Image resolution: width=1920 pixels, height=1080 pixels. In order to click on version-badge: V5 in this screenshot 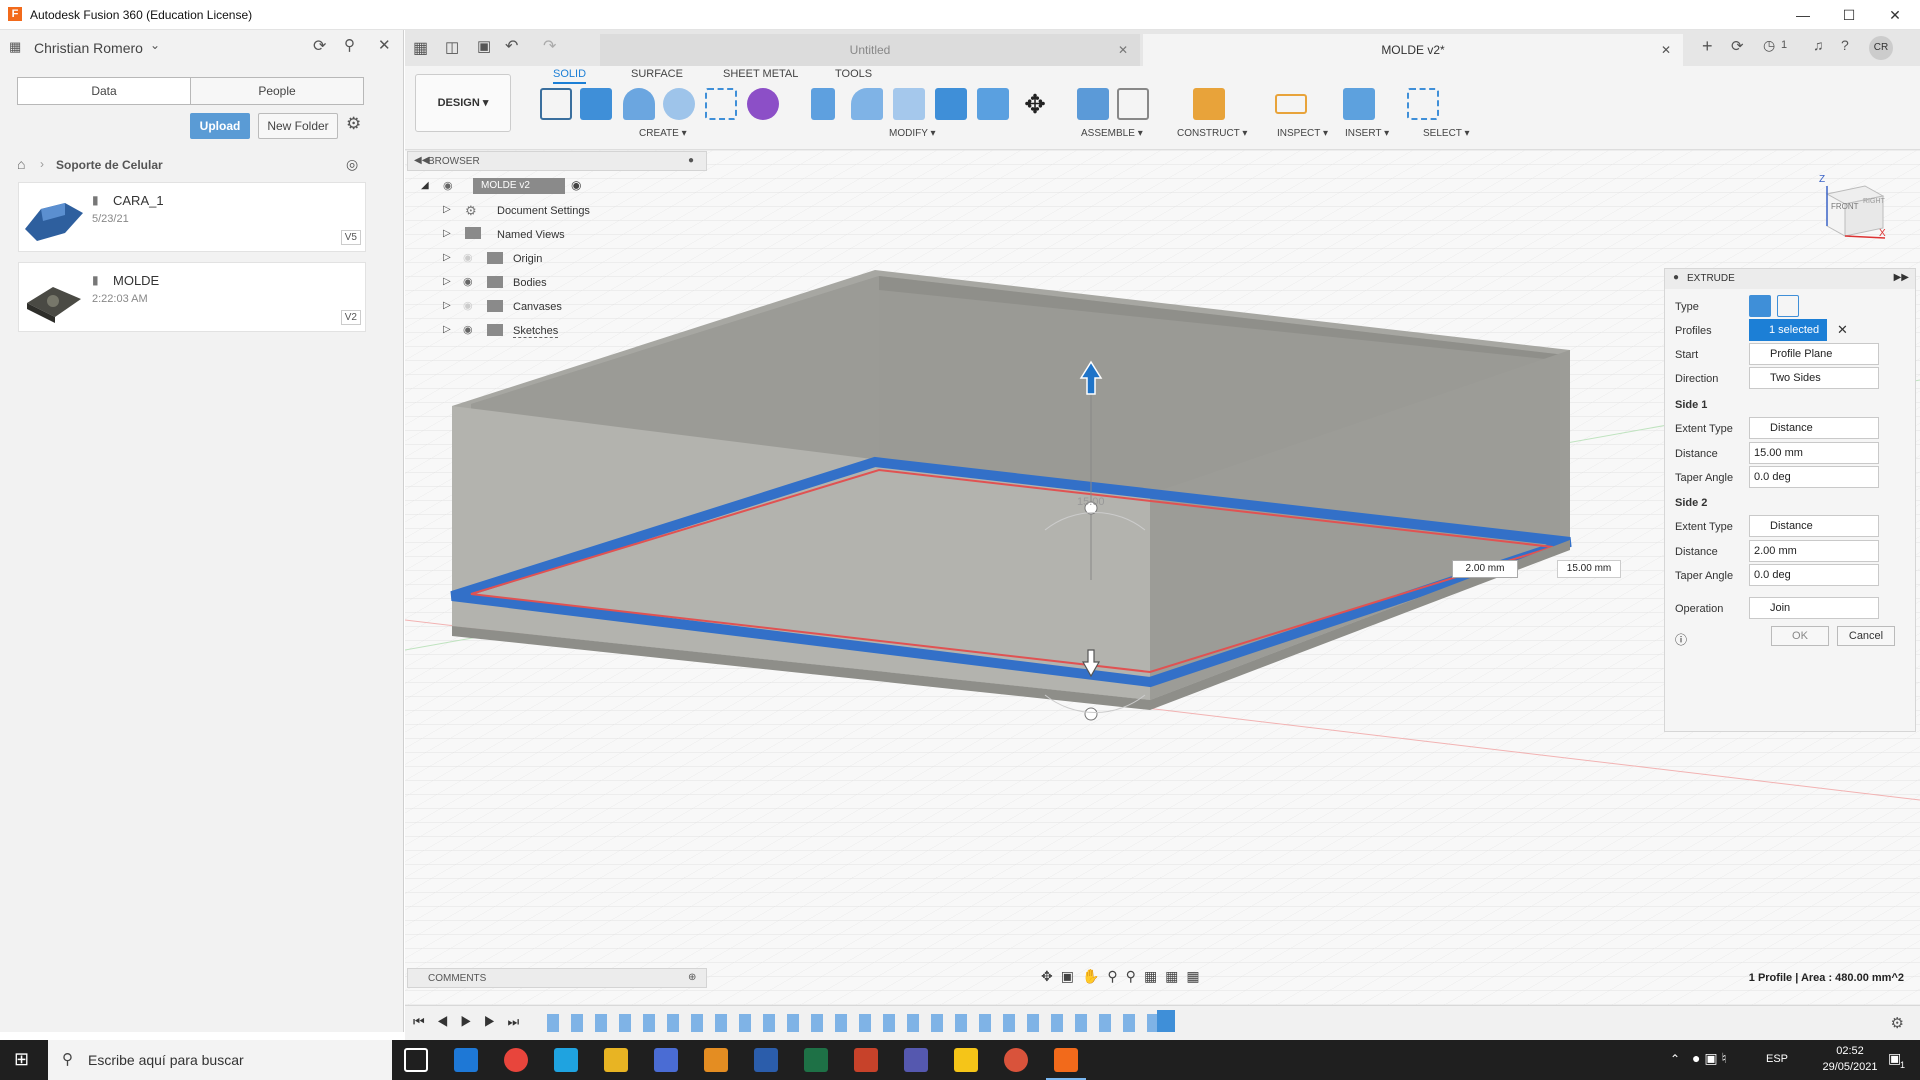, I will do `click(350, 237)`.